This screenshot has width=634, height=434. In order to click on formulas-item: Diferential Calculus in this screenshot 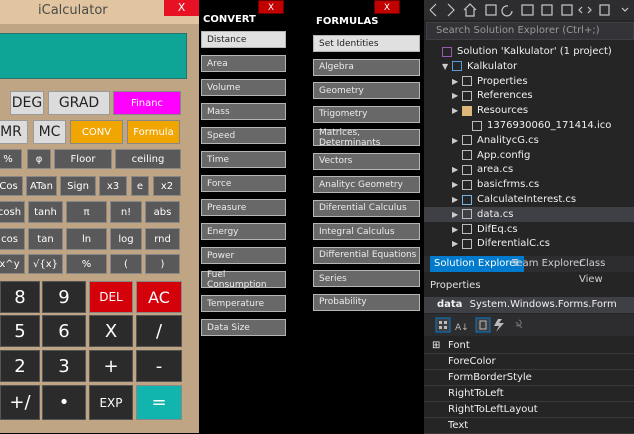, I will do `click(366, 208)`.